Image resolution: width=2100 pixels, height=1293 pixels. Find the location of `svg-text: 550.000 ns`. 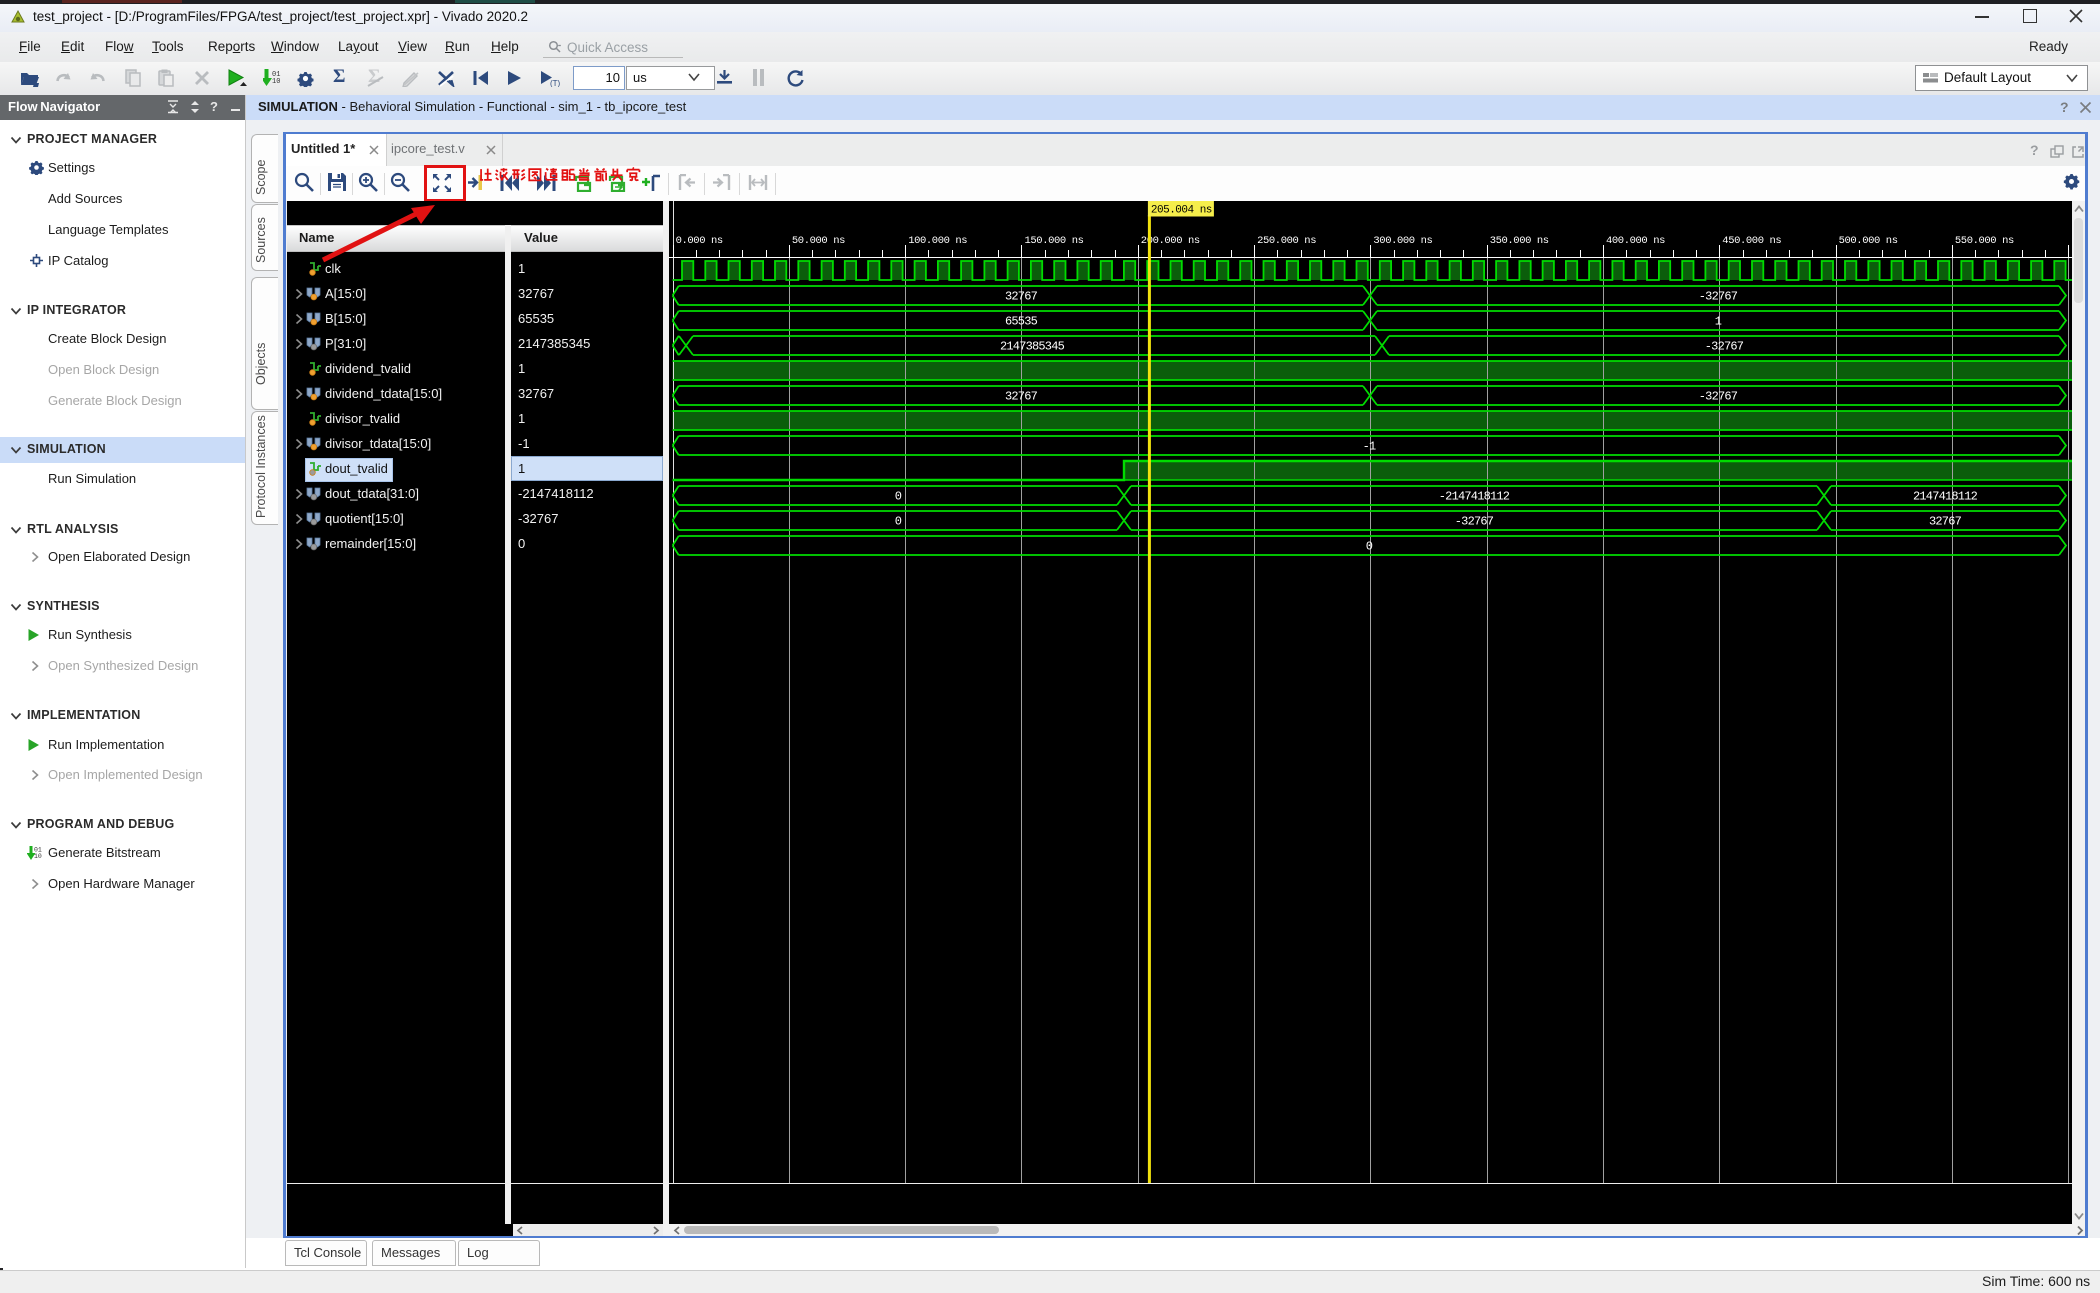

svg-text: 550.000 ns is located at coordinates (1984, 241).